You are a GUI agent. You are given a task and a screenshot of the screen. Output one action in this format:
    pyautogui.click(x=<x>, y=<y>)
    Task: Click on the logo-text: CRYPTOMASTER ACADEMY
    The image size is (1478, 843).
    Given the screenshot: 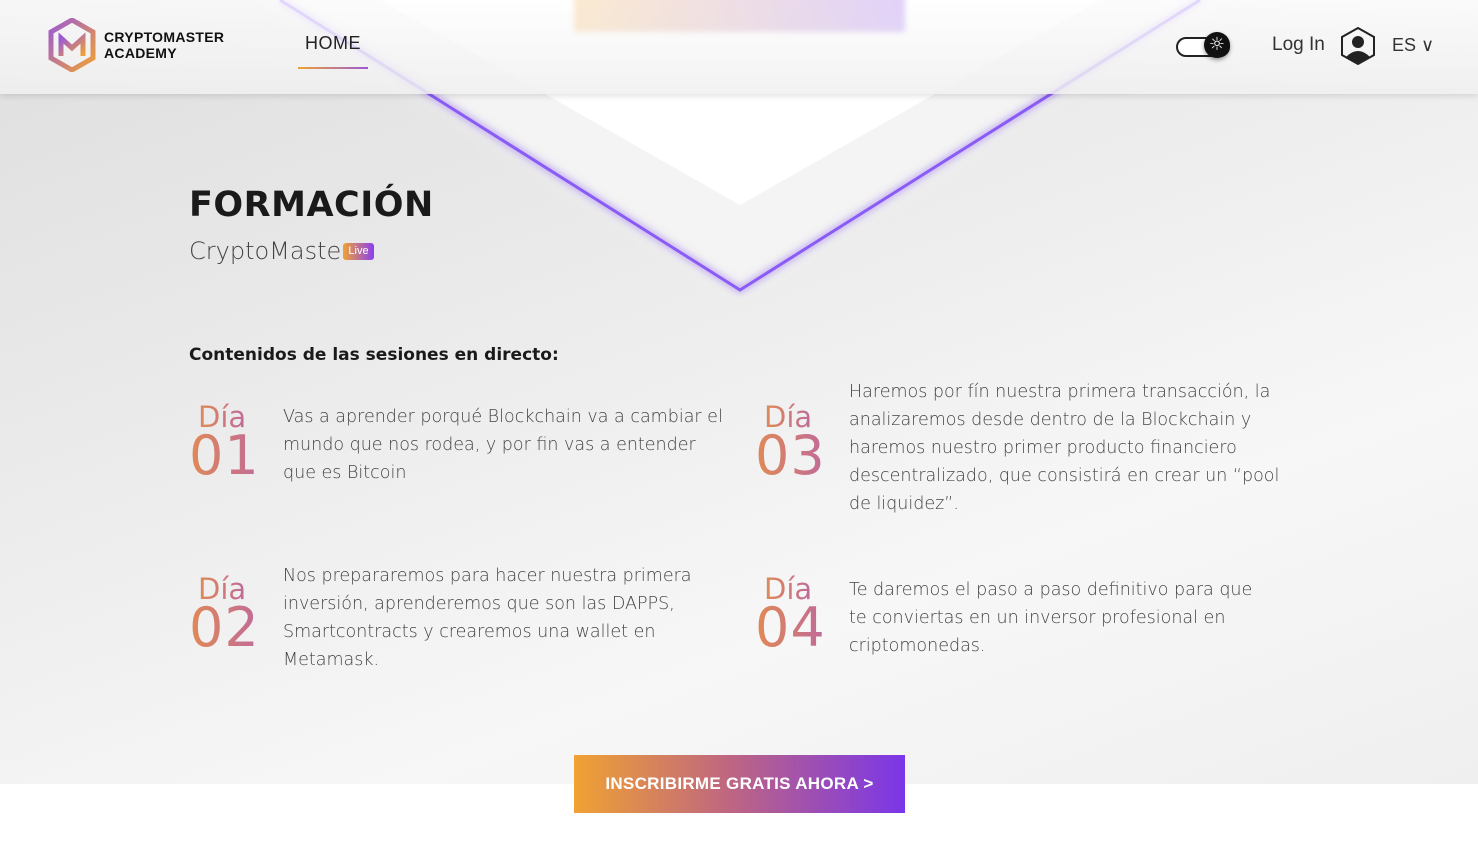 What is the action you would take?
    pyautogui.click(x=164, y=45)
    